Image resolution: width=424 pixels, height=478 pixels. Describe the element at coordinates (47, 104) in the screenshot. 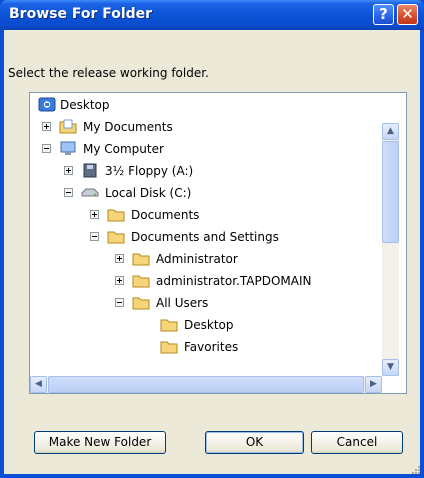

I see `desktop-icon` at that location.